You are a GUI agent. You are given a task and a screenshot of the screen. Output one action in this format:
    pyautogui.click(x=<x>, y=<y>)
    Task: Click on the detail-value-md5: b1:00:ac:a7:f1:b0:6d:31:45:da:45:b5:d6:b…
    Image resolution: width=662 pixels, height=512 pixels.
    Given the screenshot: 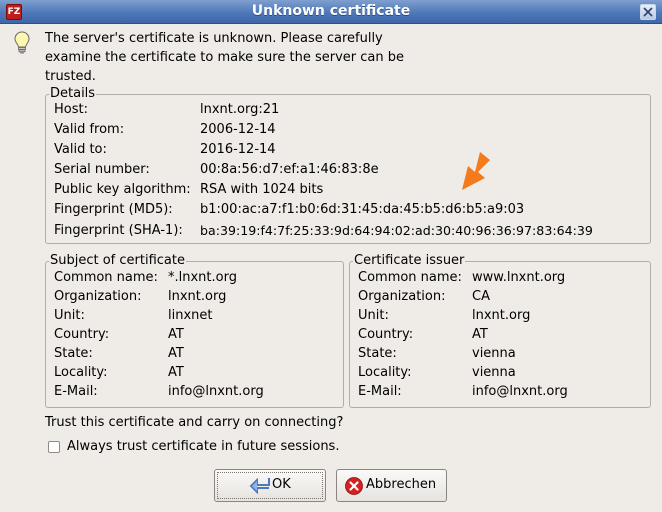 What is the action you would take?
    pyautogui.click(x=362, y=209)
    